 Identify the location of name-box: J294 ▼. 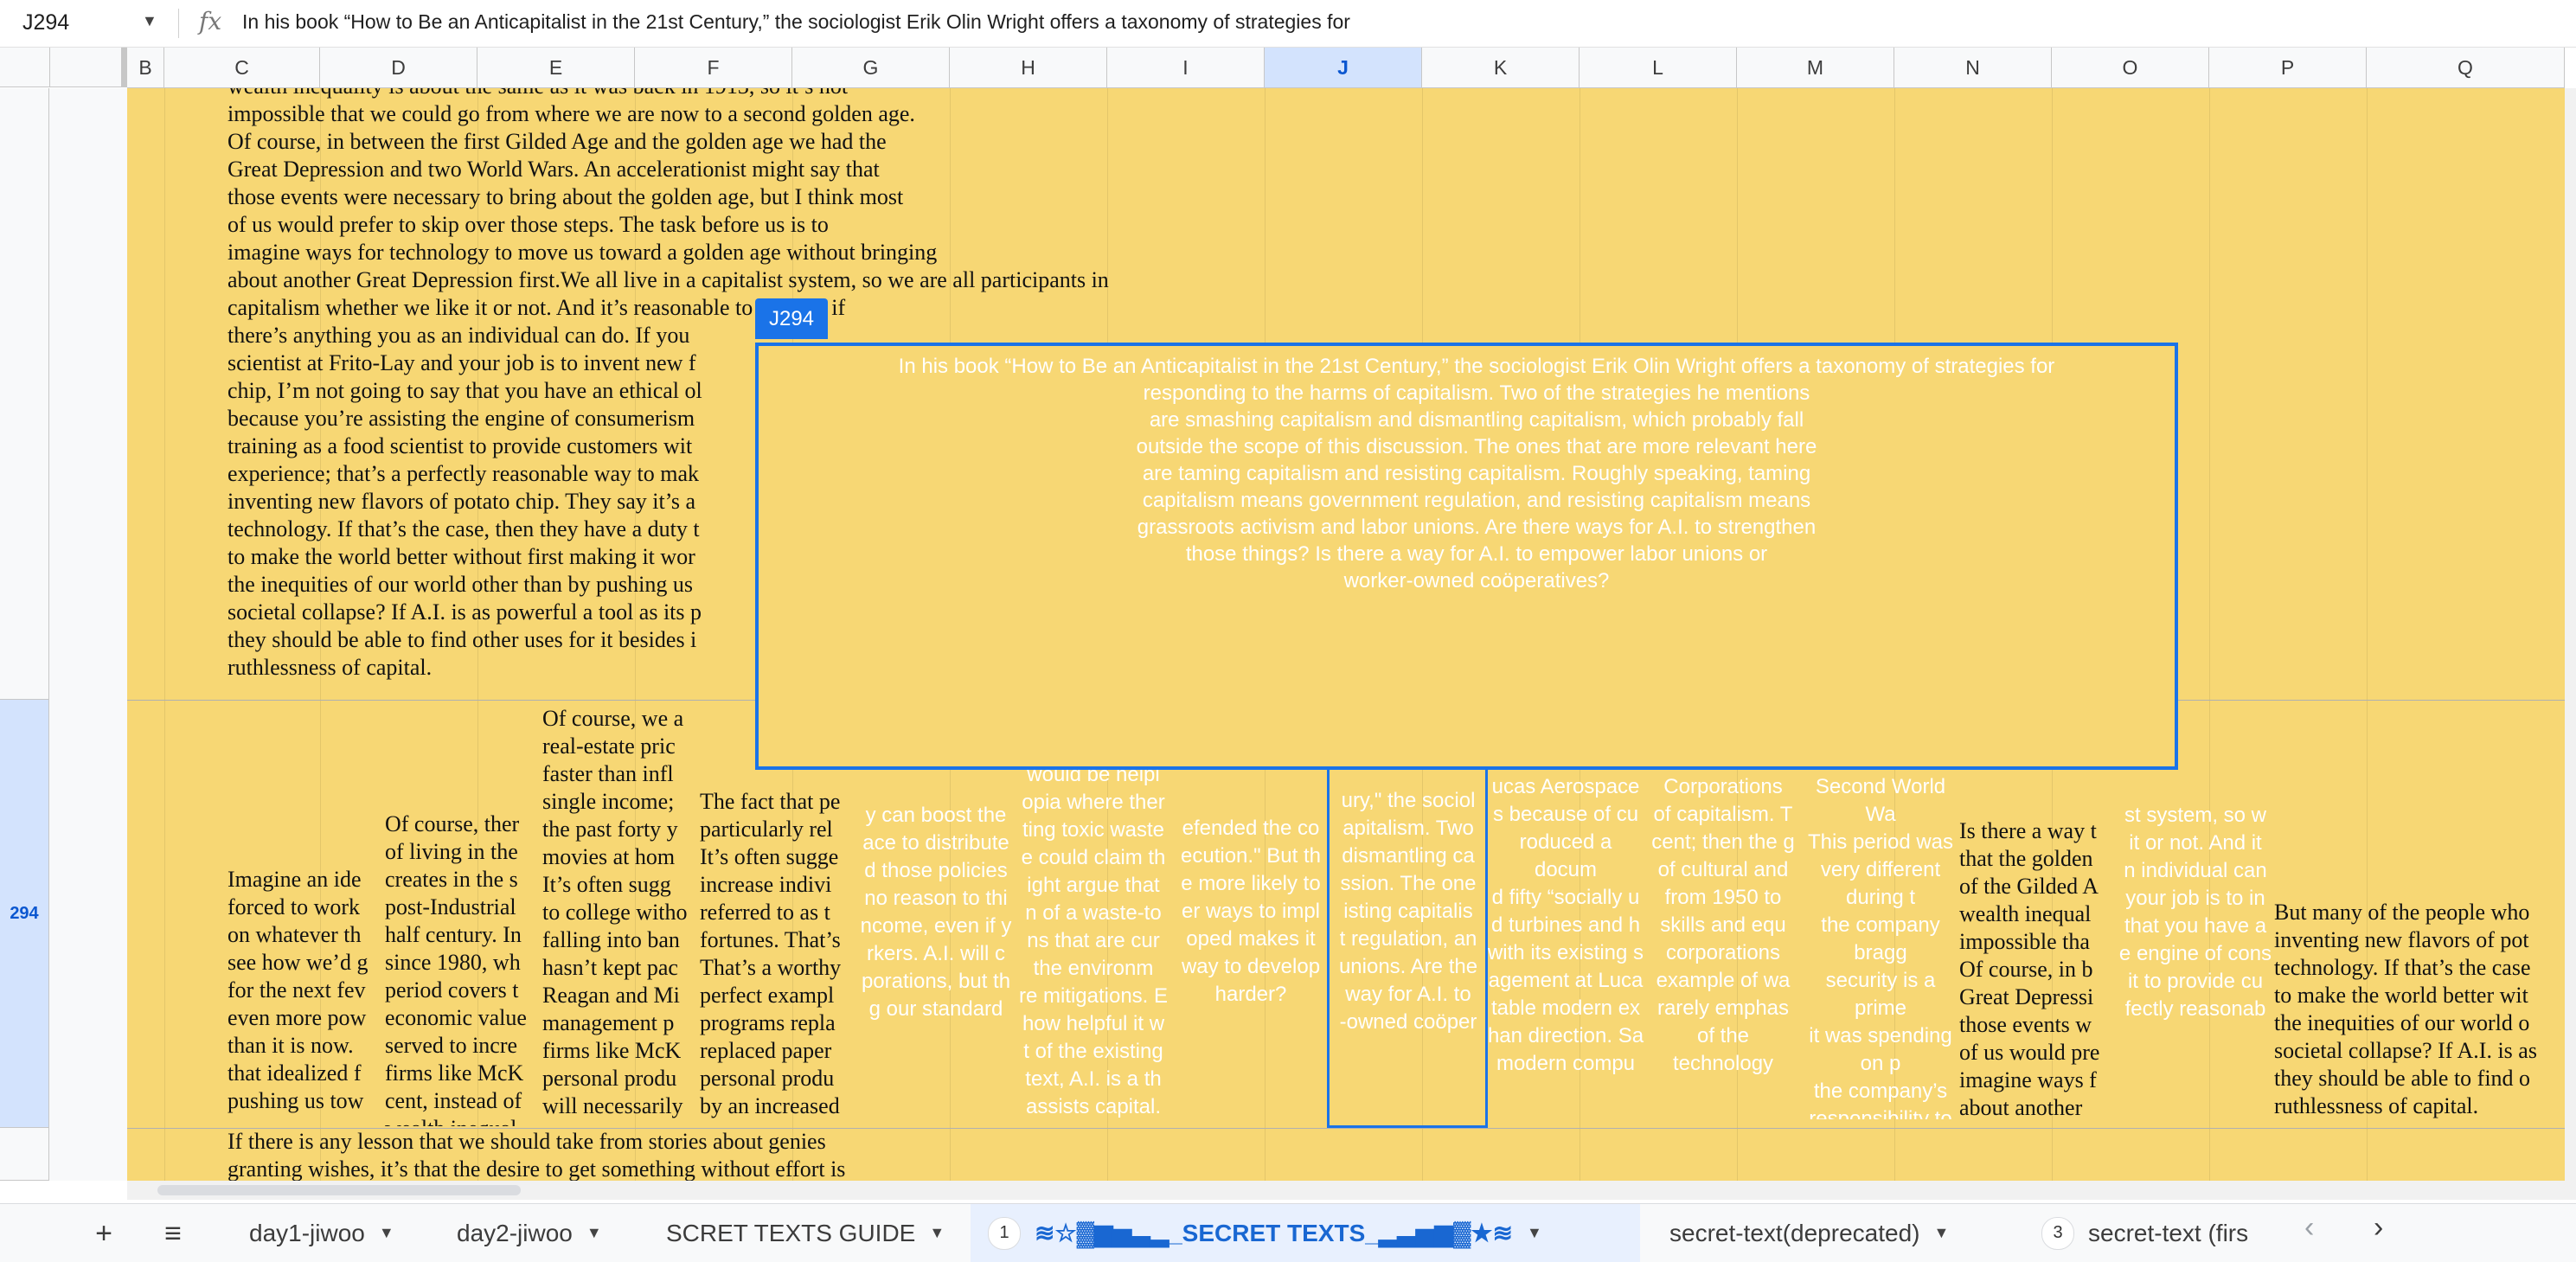
(86, 23).